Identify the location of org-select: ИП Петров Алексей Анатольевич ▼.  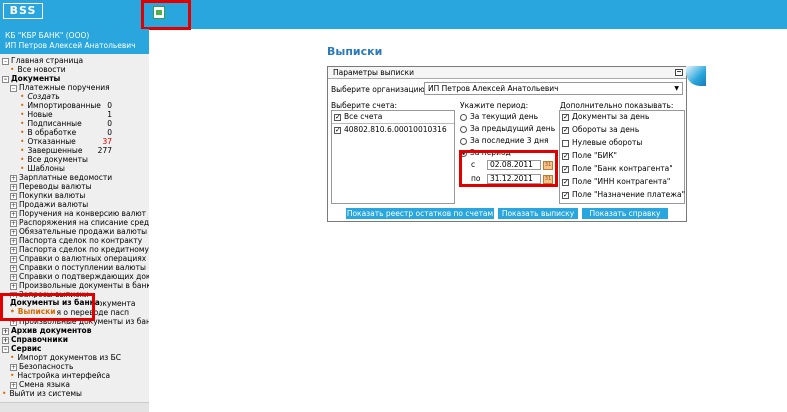
(553, 88).